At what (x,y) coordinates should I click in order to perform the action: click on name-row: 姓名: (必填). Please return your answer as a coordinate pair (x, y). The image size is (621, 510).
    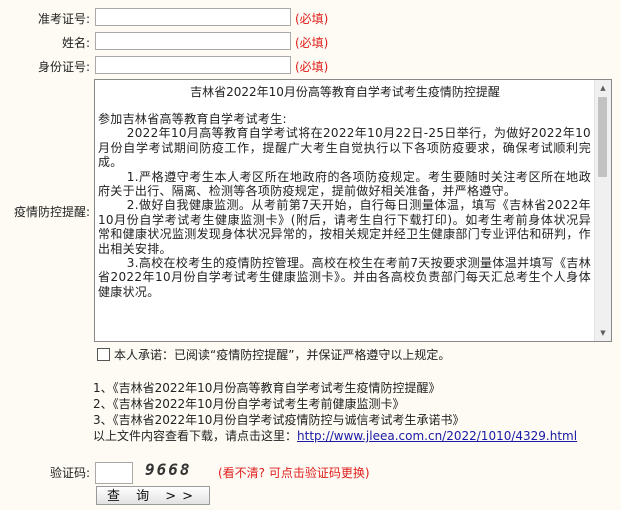
    Looking at the image, I should click on (310, 42).